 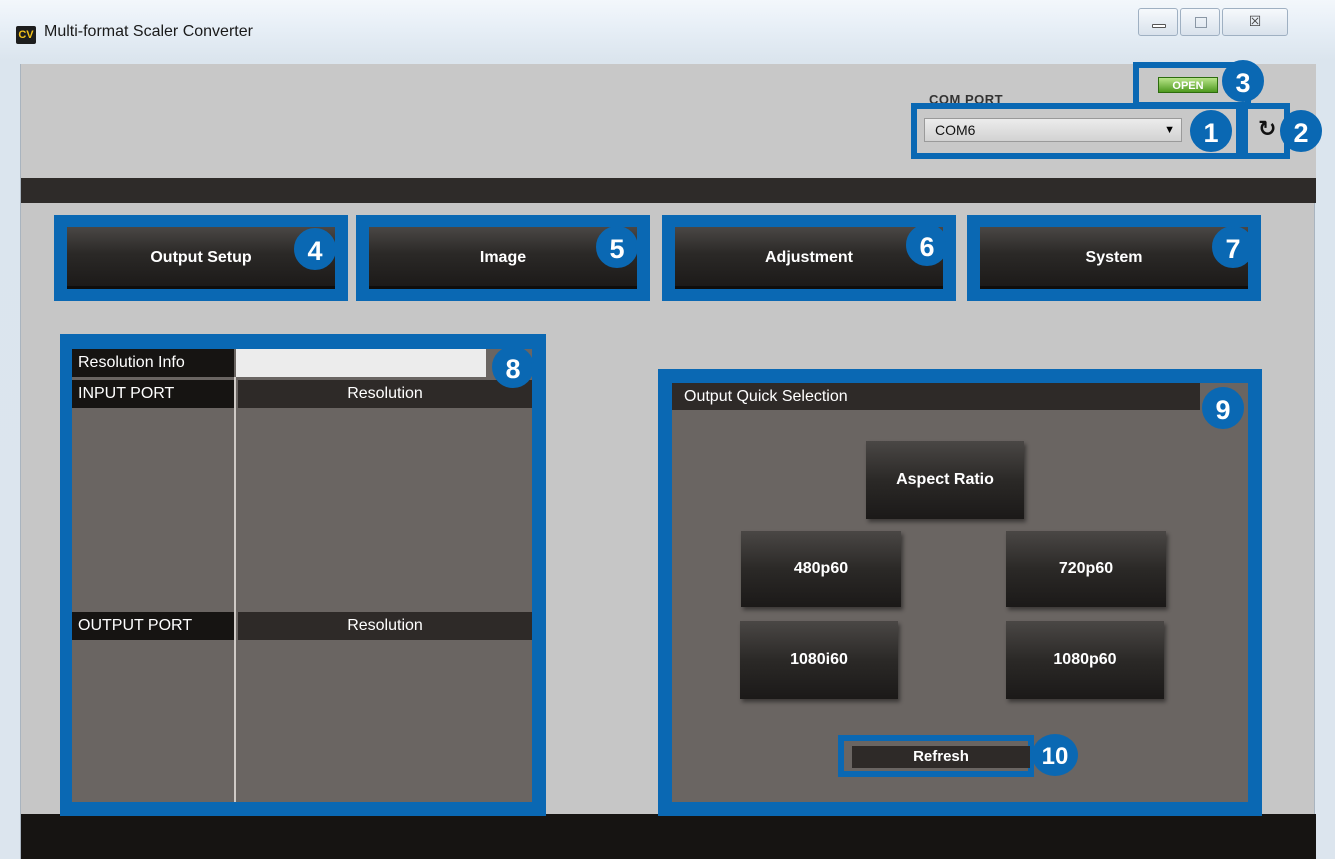 I want to click on badge-10: 10, so click(x=1055, y=755).